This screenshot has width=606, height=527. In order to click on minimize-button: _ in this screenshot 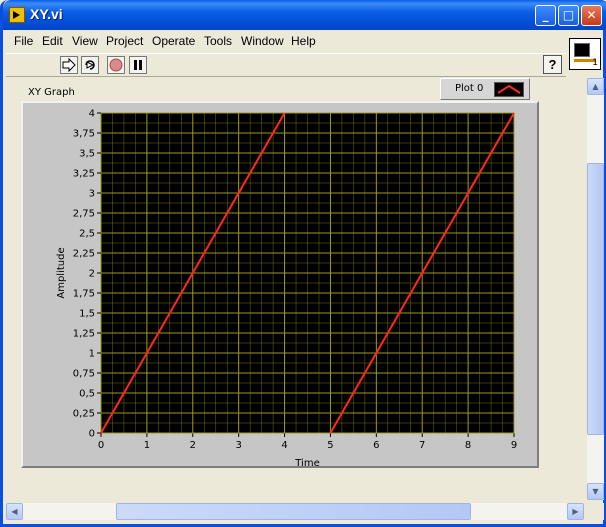, I will do `click(545, 15)`.